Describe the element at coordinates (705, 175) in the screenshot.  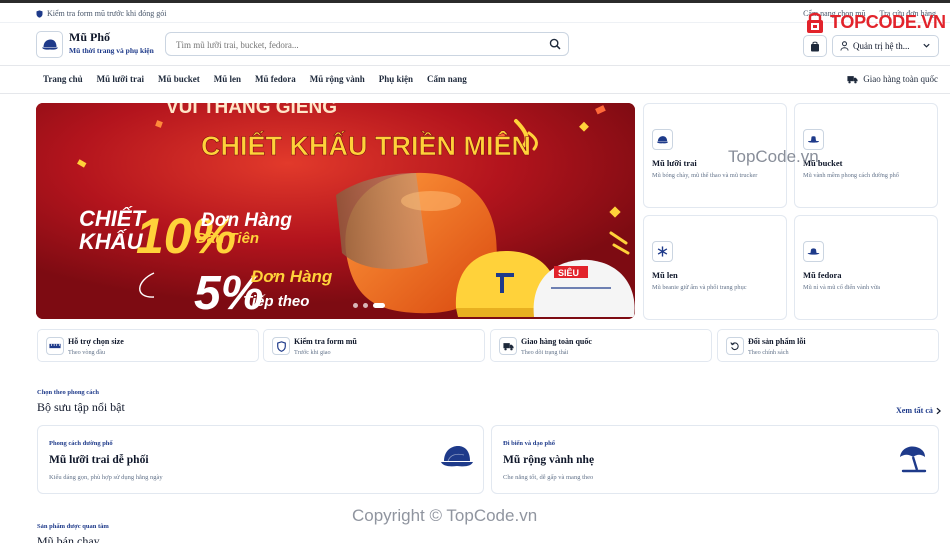
I see `category-desc: Mũ bóng chày, mũ thể thao và mũ trucker` at that location.